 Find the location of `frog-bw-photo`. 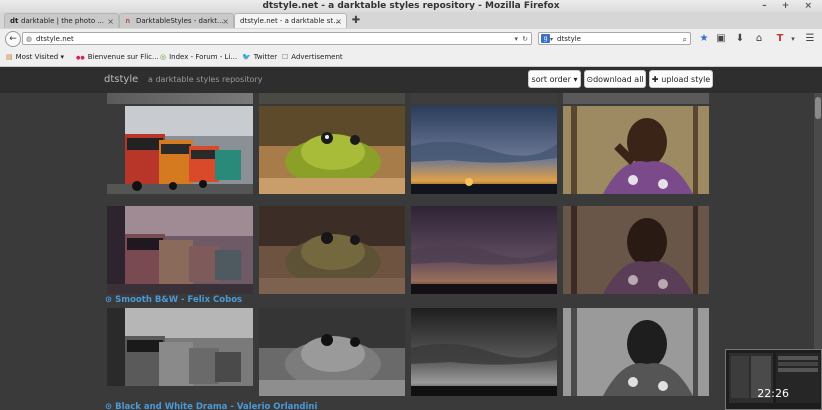

frog-bw-photo is located at coordinates (332, 352).